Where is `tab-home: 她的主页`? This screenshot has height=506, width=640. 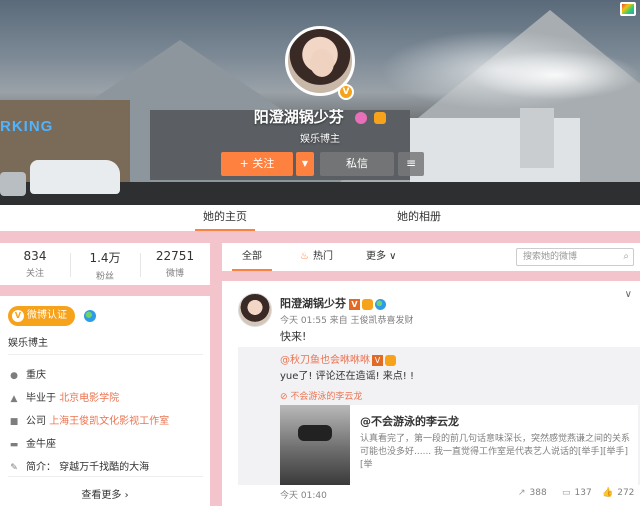 tab-home: 她的主页 is located at coordinates (225, 218).